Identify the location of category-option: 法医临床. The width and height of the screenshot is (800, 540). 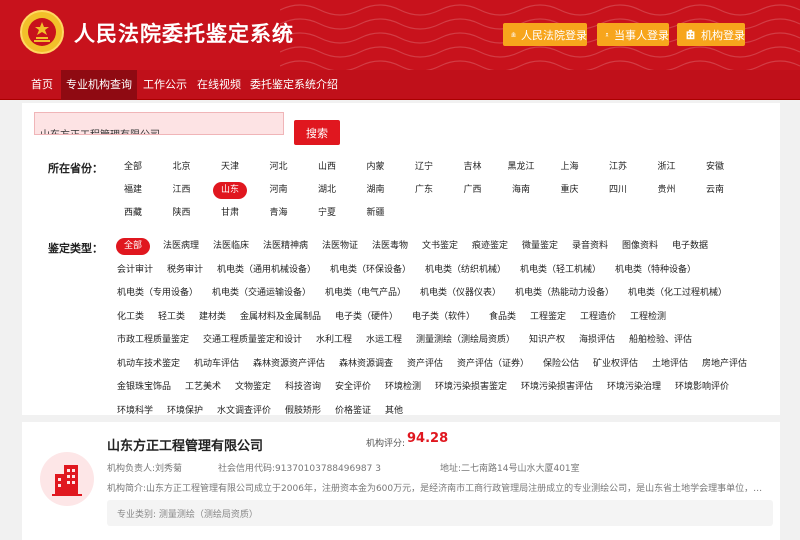
(231, 246).